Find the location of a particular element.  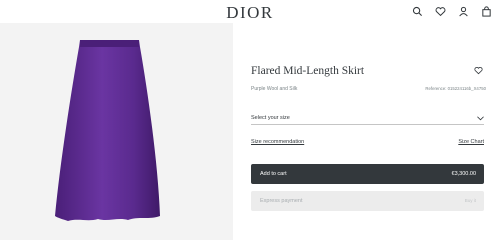

bag-icon is located at coordinates (486, 11).